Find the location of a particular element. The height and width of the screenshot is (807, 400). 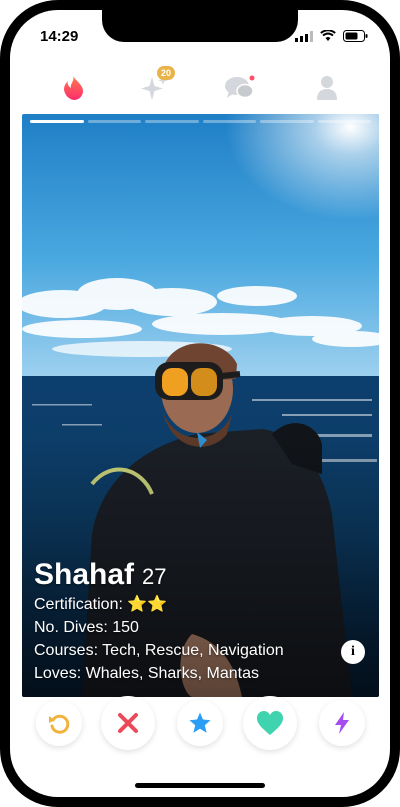

top-picks-badge: 20 is located at coordinates (166, 73).